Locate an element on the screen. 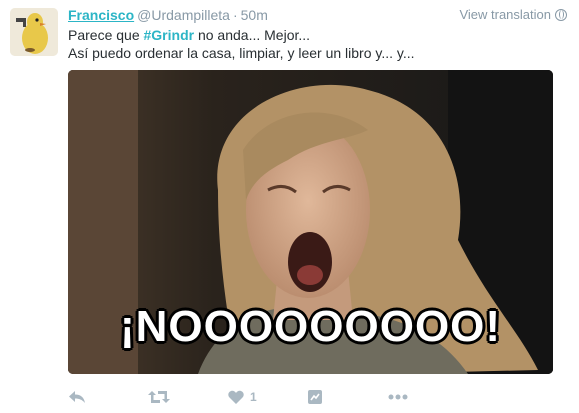 The image size is (579, 413). view-translation-link: View translation is located at coordinates (513, 15).